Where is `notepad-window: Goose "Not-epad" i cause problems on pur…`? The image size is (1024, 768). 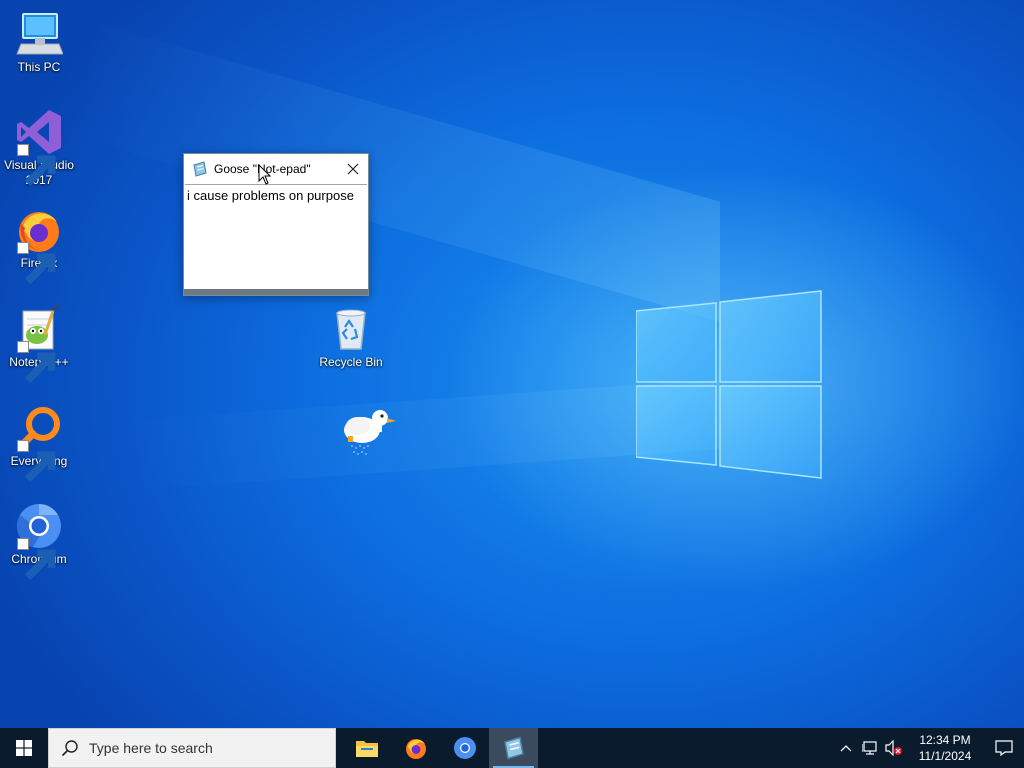
notepad-window: Goose "Not-epad" i cause problems on pur… is located at coordinates (276, 224).